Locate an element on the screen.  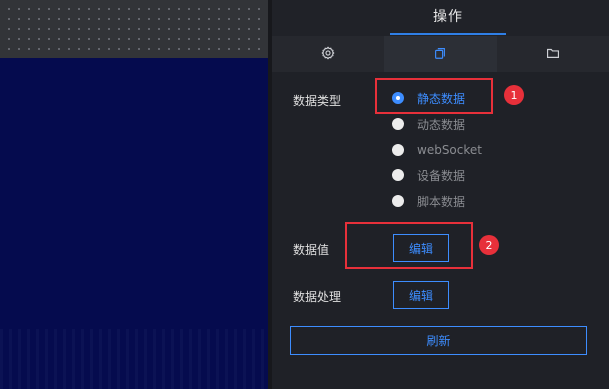
edit-data-process-button: 编辑 is located at coordinates (421, 295).